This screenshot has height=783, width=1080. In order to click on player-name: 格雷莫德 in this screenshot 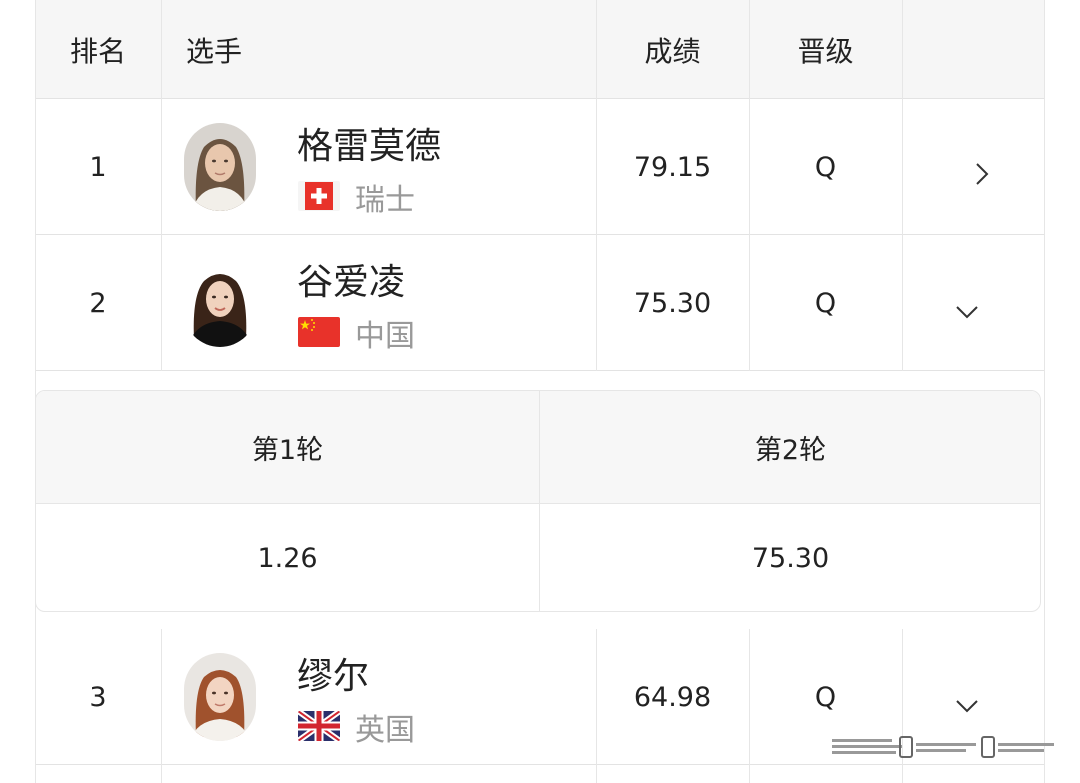, I will do `click(369, 143)`.